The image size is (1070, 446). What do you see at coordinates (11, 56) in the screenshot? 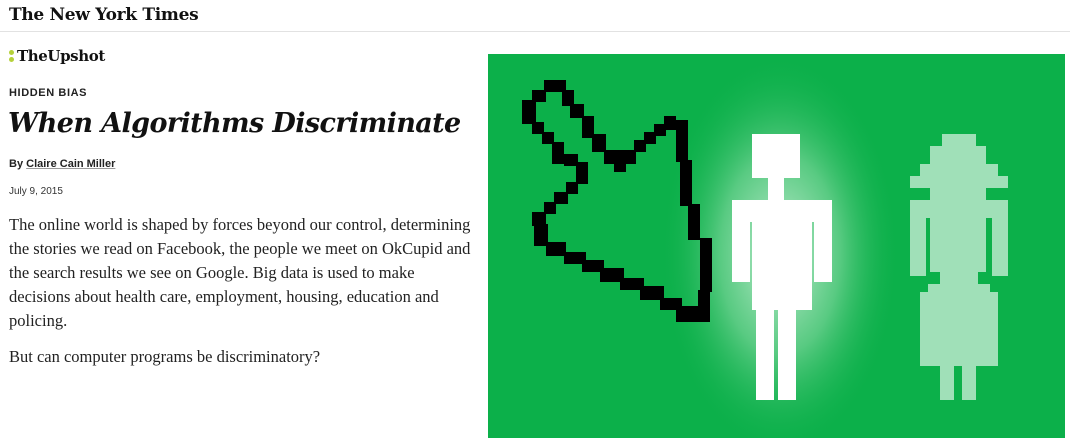
I see `upshot-dots-icon` at bounding box center [11, 56].